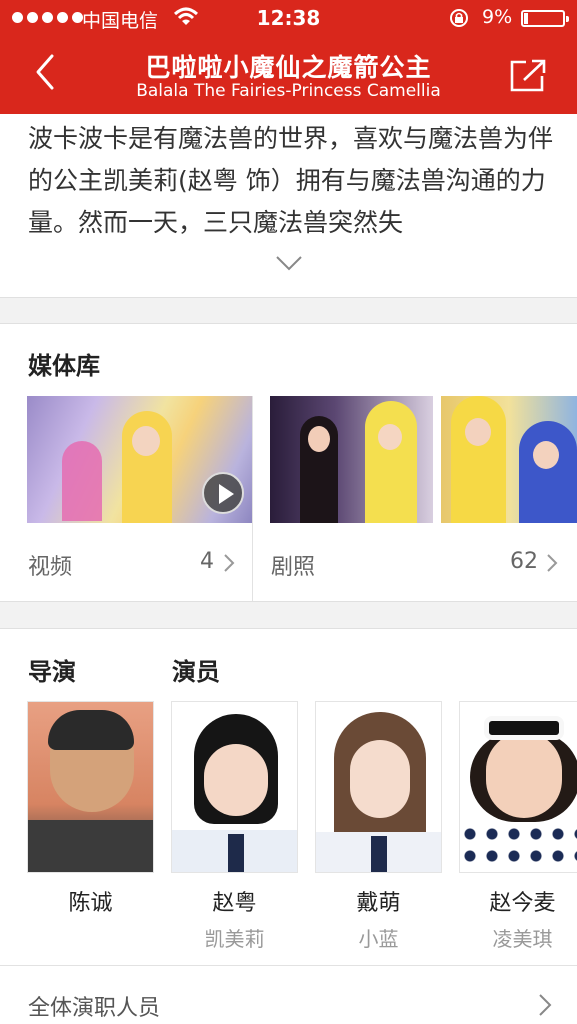 Image resolution: width=577 pixels, height=1024 pixels. What do you see at coordinates (378, 903) in the screenshot?
I see `person-name: 戴萌` at bounding box center [378, 903].